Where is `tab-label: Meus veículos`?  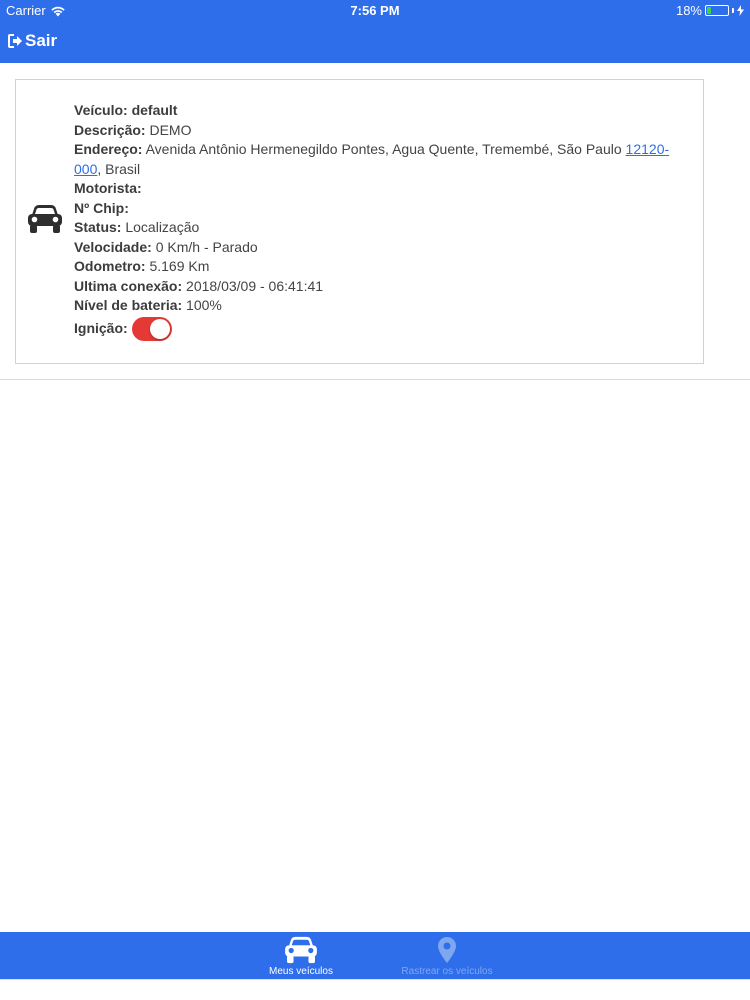 tab-label: Meus veículos is located at coordinates (301, 971).